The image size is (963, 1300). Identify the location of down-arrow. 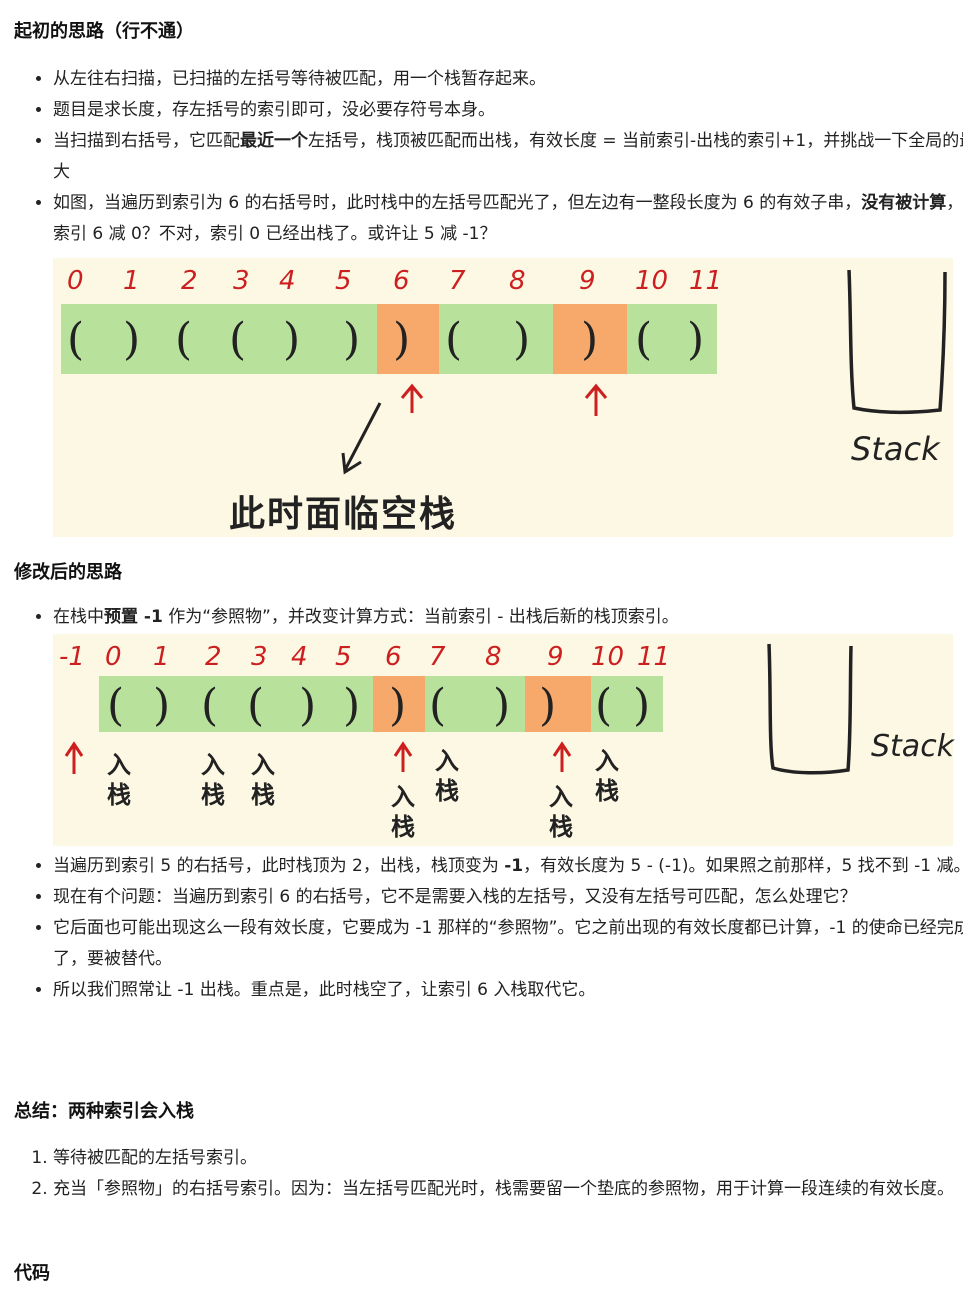
(361, 438).